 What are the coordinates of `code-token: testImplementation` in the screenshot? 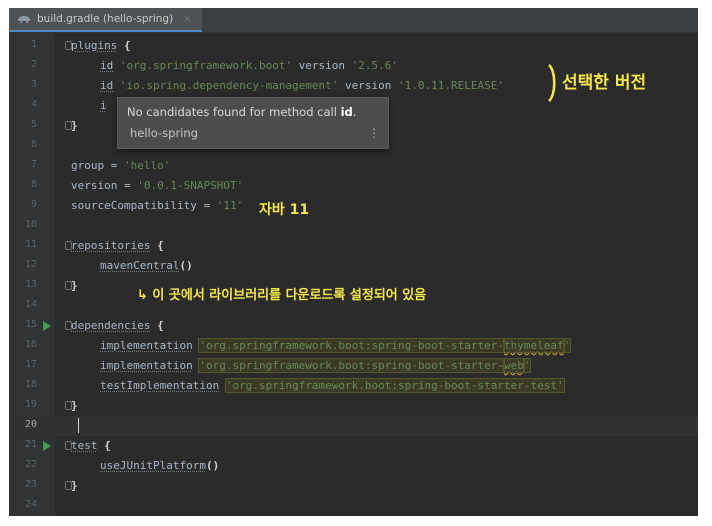 It's located at (160, 385).